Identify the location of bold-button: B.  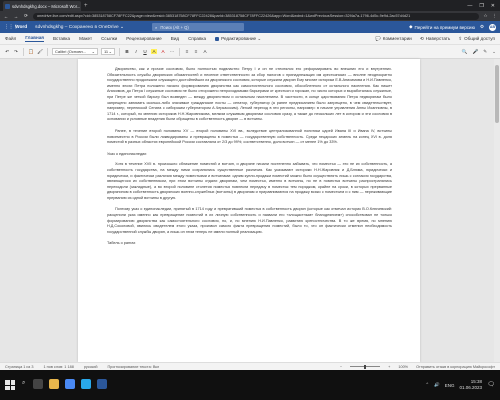
(127, 51).